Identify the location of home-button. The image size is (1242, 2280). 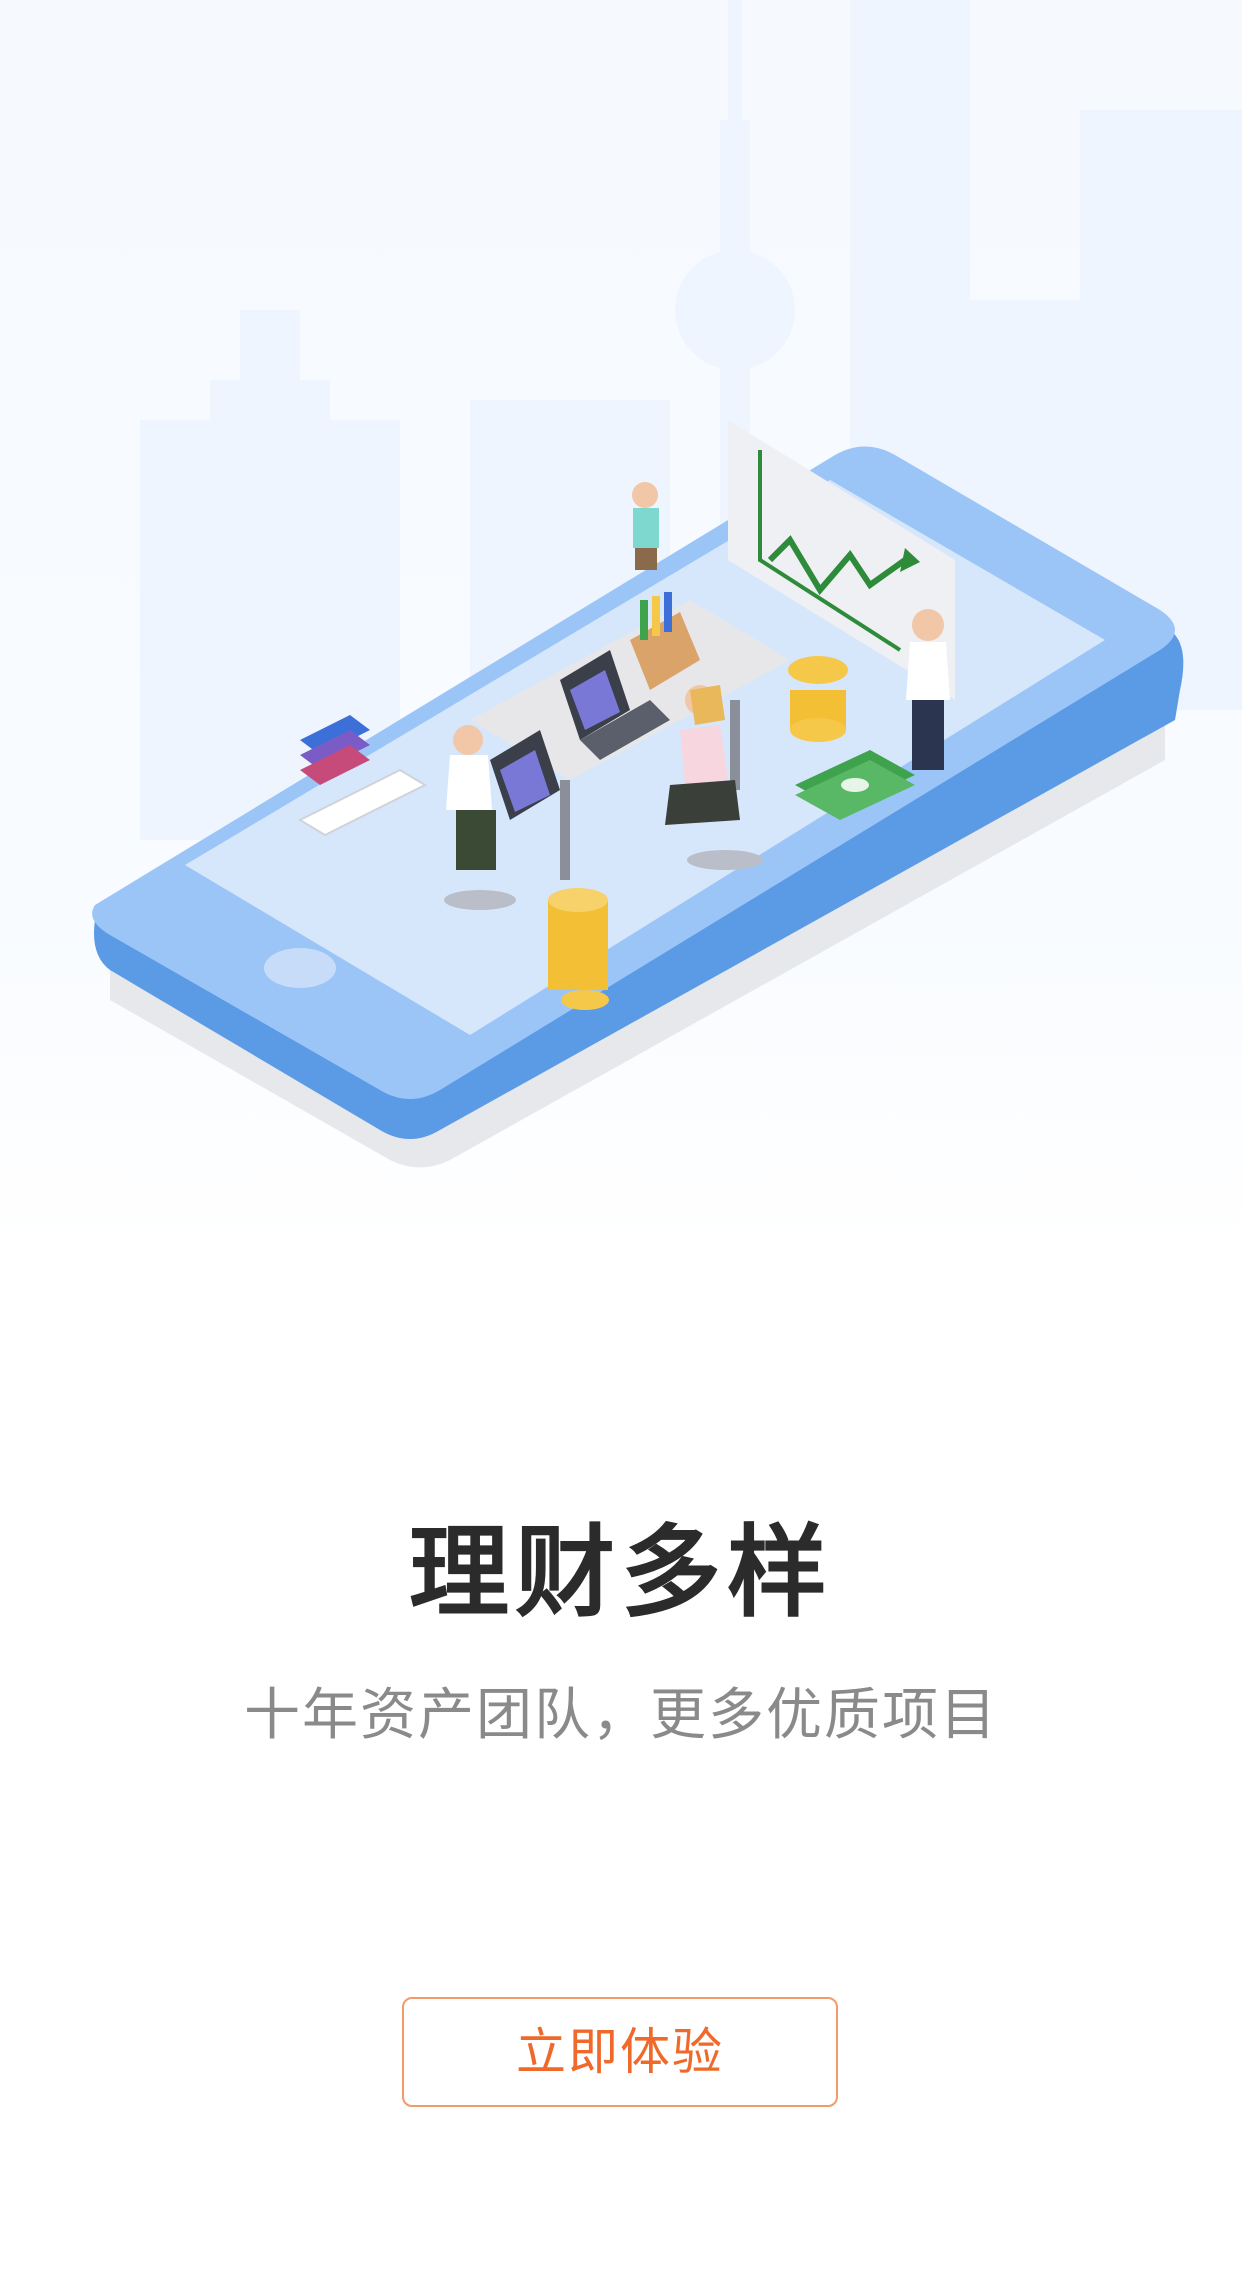
(300, 968).